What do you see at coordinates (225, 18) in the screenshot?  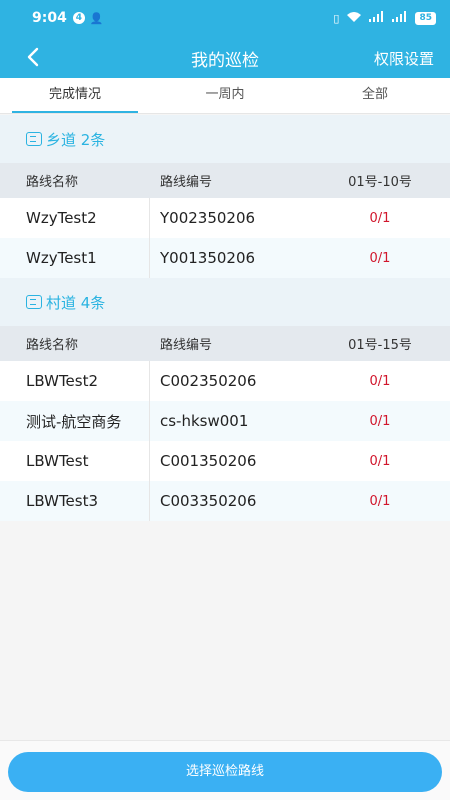 I see `status-bar: 9:04 4 👤 ▯ 85` at bounding box center [225, 18].